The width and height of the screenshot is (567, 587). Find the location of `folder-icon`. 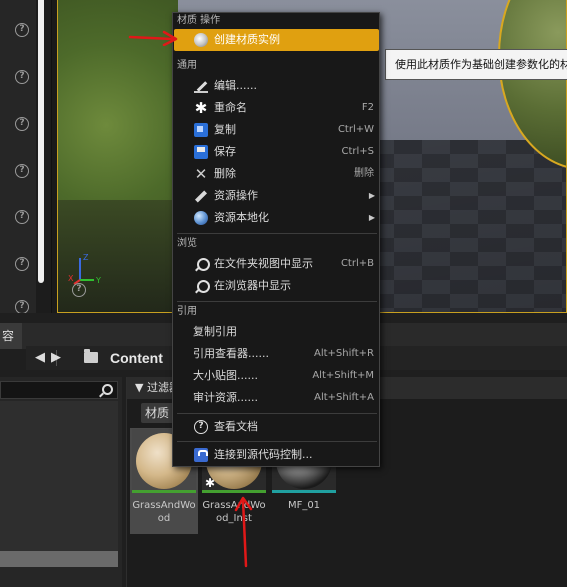

folder-icon is located at coordinates (91, 356).